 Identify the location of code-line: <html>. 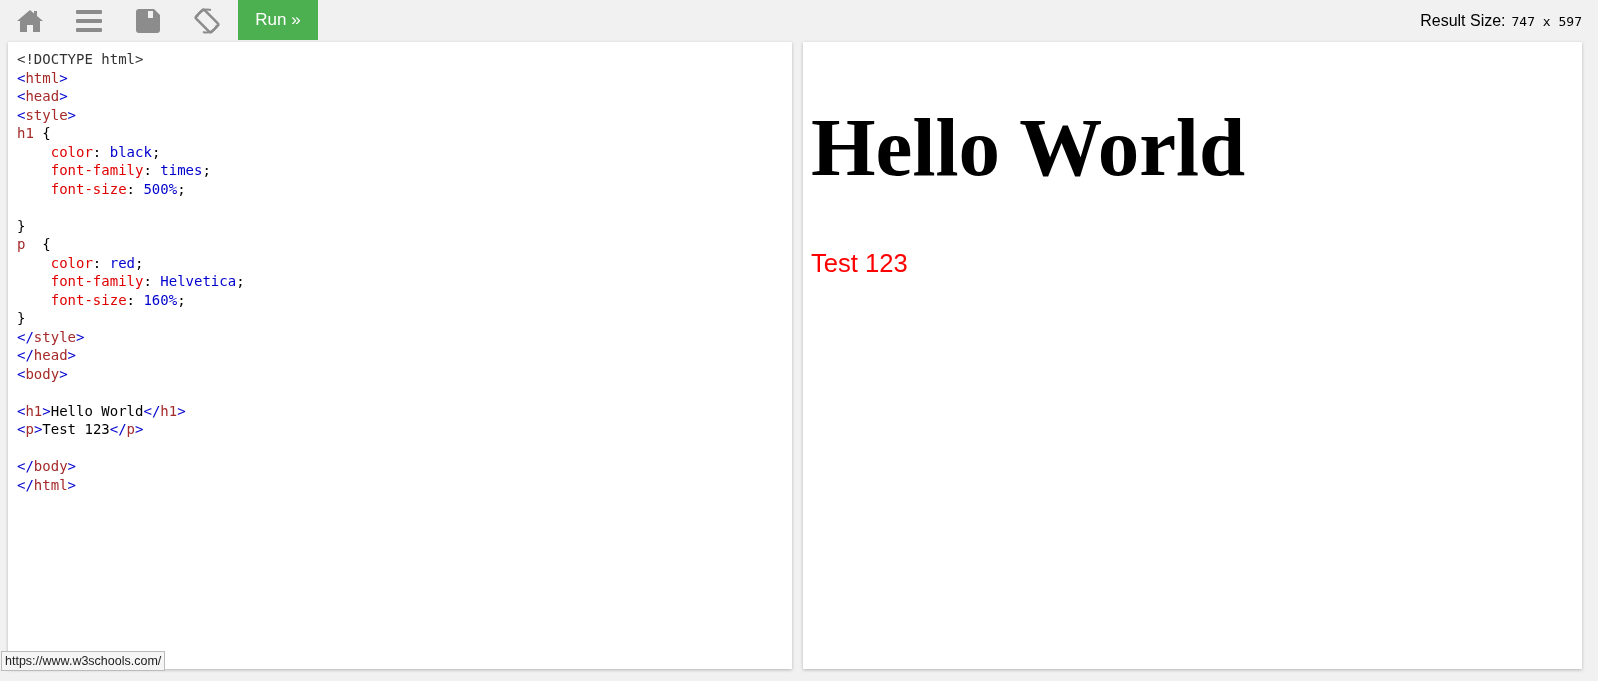
(42, 77).